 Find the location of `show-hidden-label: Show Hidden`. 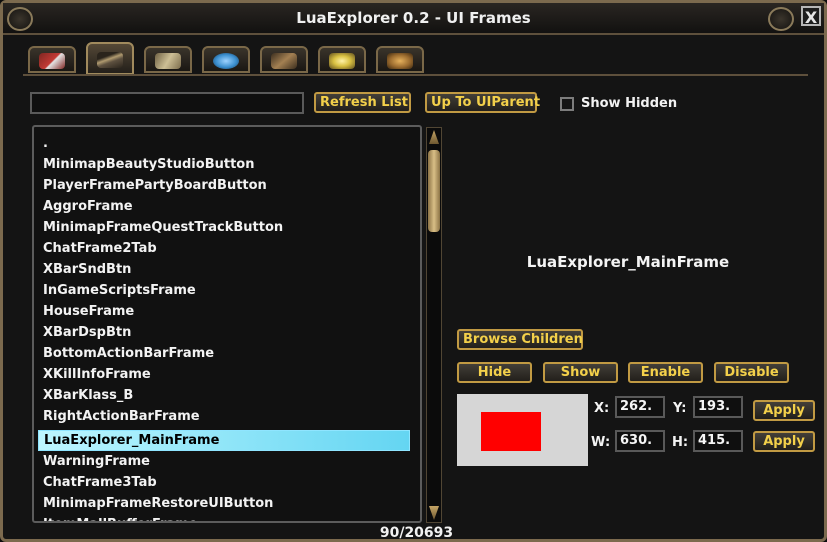

show-hidden-label: Show Hidden is located at coordinates (629, 103).